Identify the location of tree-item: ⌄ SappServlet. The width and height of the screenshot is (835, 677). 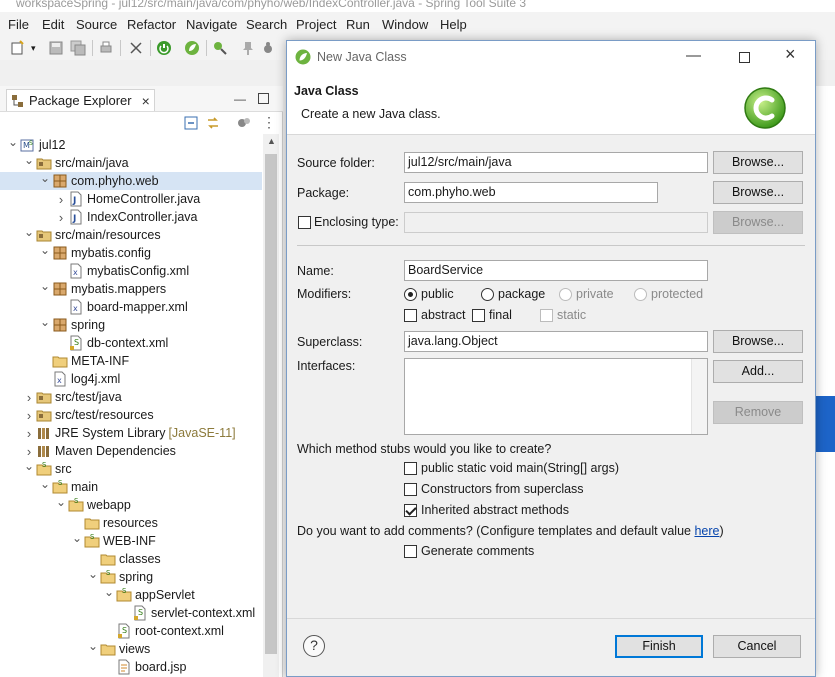
(148, 594).